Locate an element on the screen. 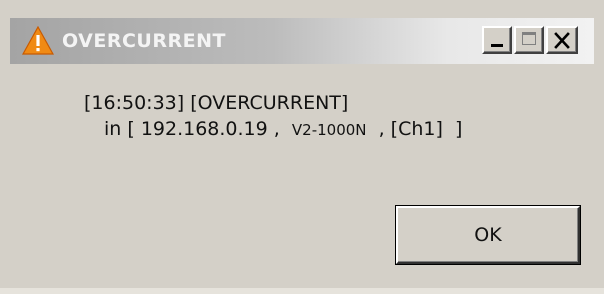 Image resolution: width=604 pixels, height=294 pixels. minimize-icon is located at coordinates (497, 45).